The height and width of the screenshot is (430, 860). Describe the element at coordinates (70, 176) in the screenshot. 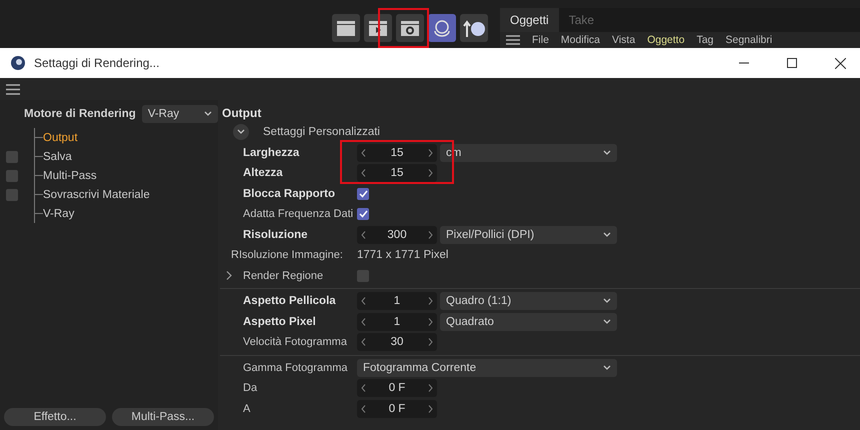

I see `tree-item: Multi-Pass` at that location.